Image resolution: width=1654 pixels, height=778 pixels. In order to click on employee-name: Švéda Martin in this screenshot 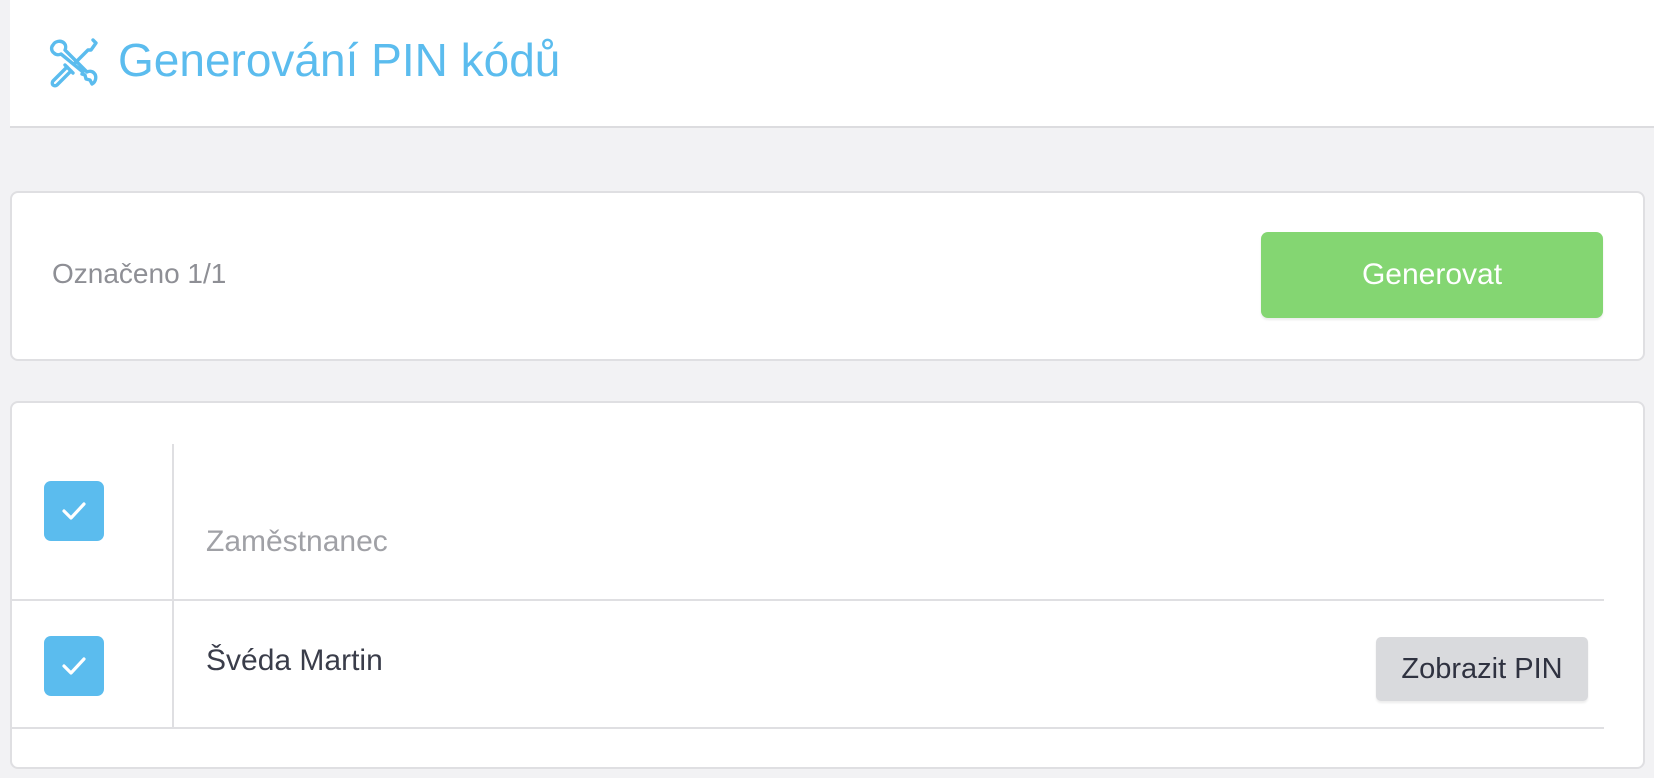, I will do `click(294, 660)`.